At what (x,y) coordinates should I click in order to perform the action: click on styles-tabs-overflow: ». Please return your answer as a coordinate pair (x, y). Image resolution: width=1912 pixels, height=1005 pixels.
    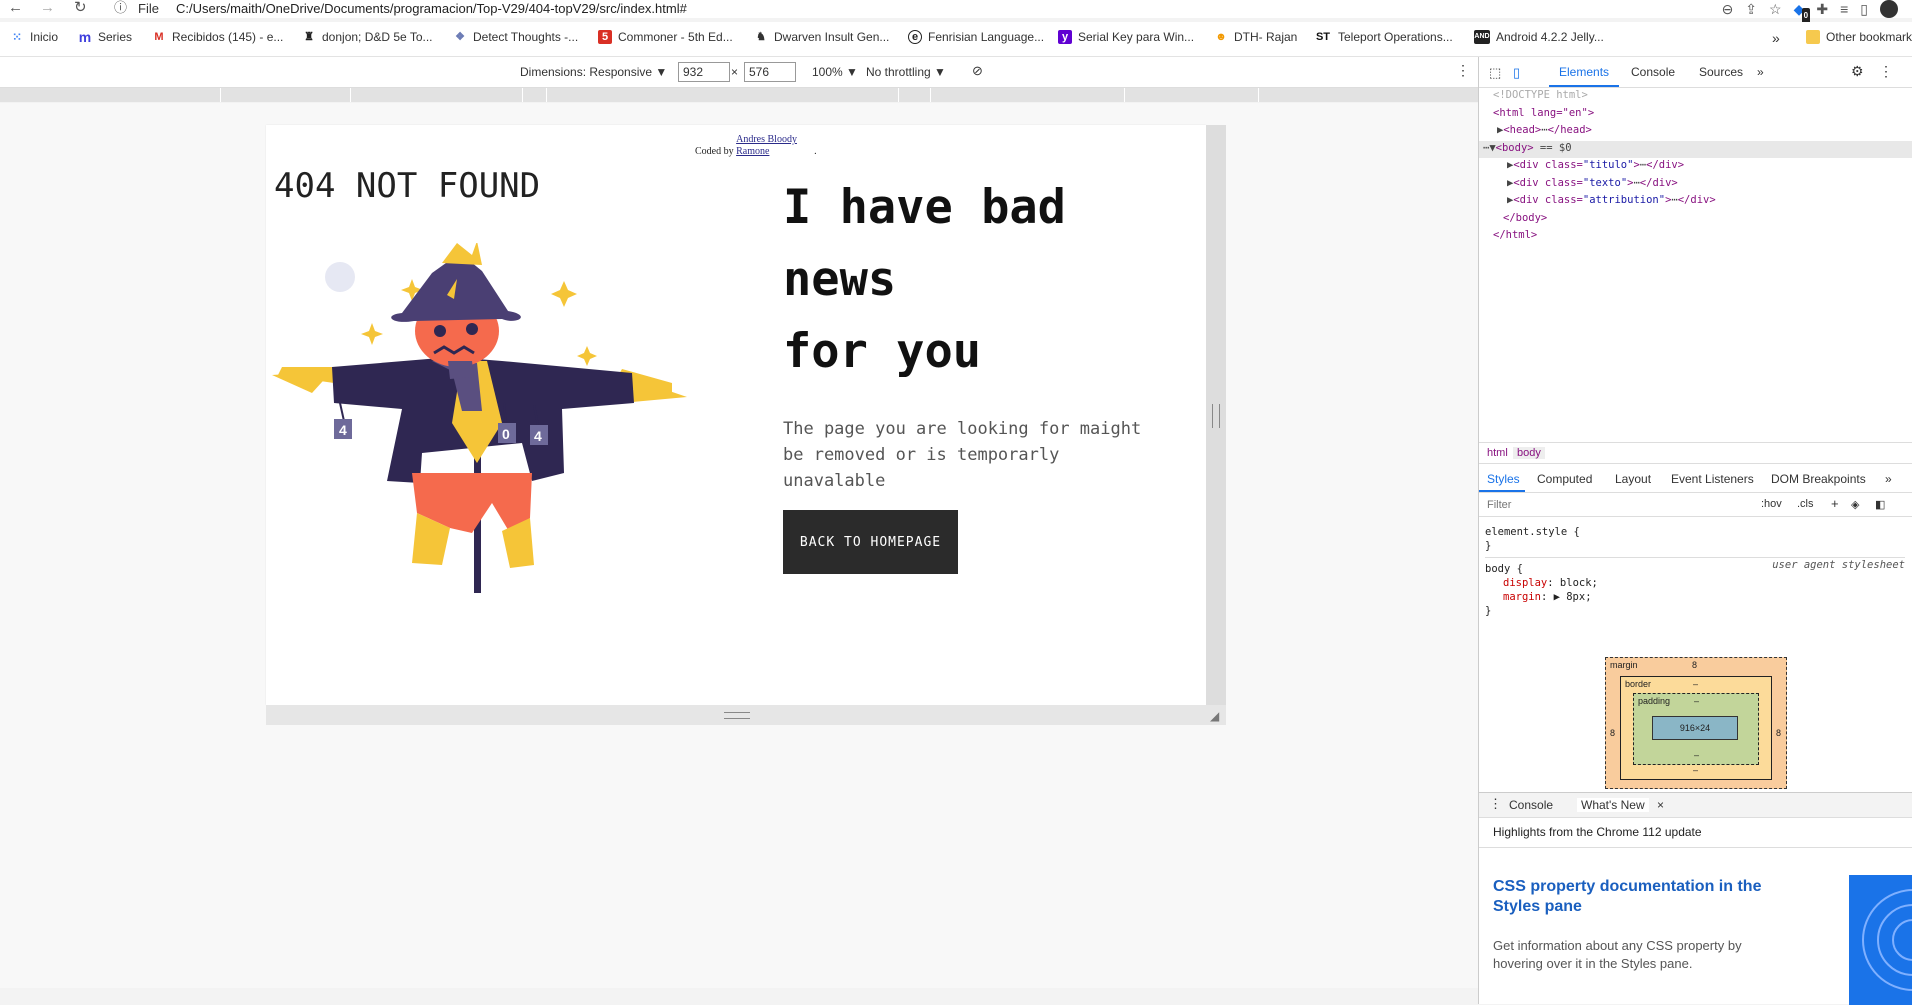
    Looking at the image, I should click on (1888, 479).